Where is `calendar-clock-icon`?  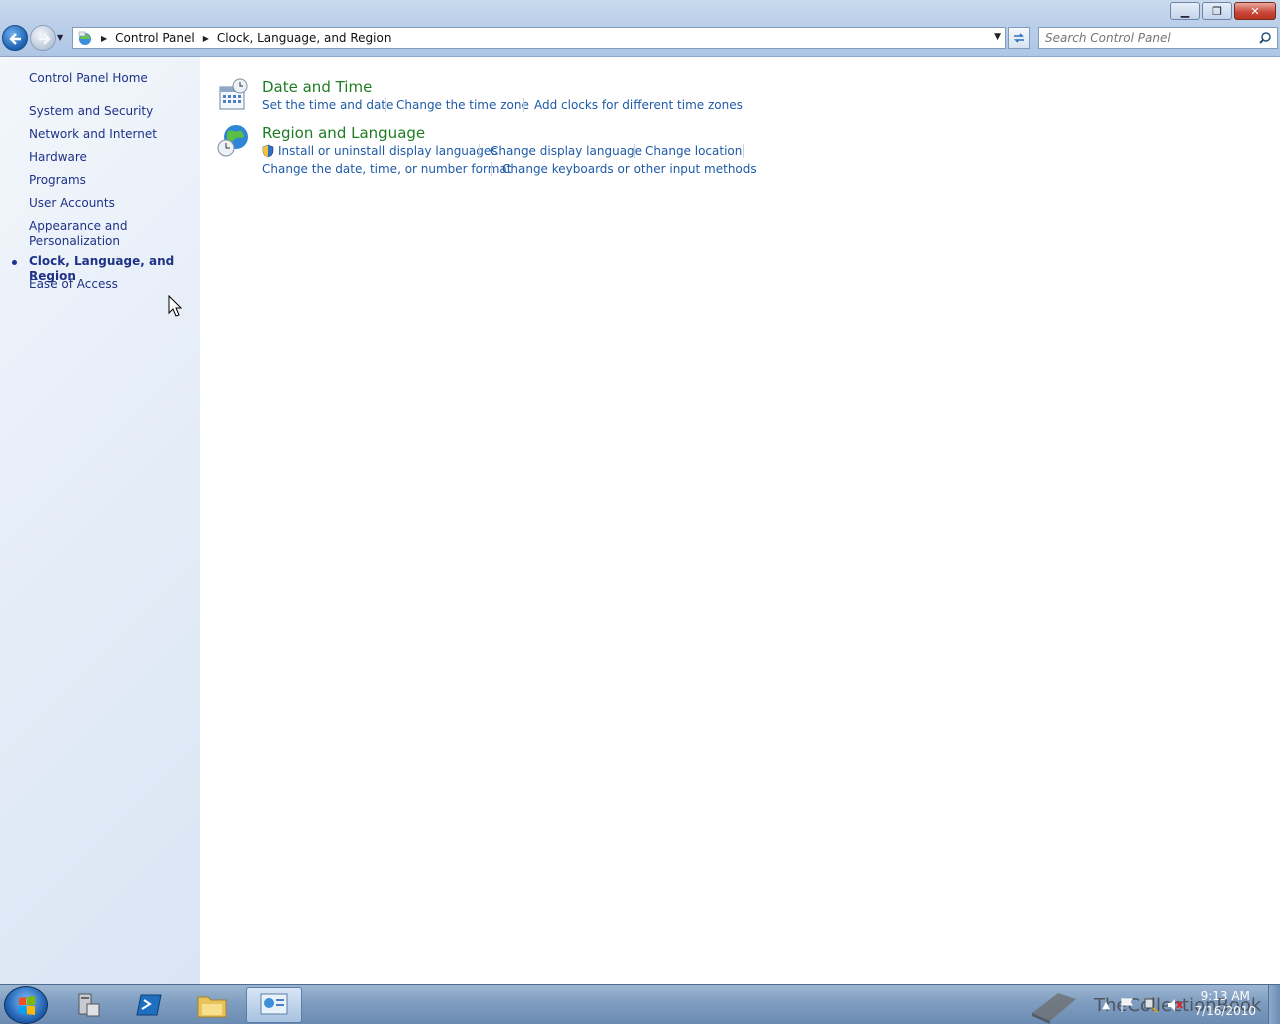 calendar-clock-icon is located at coordinates (233, 94).